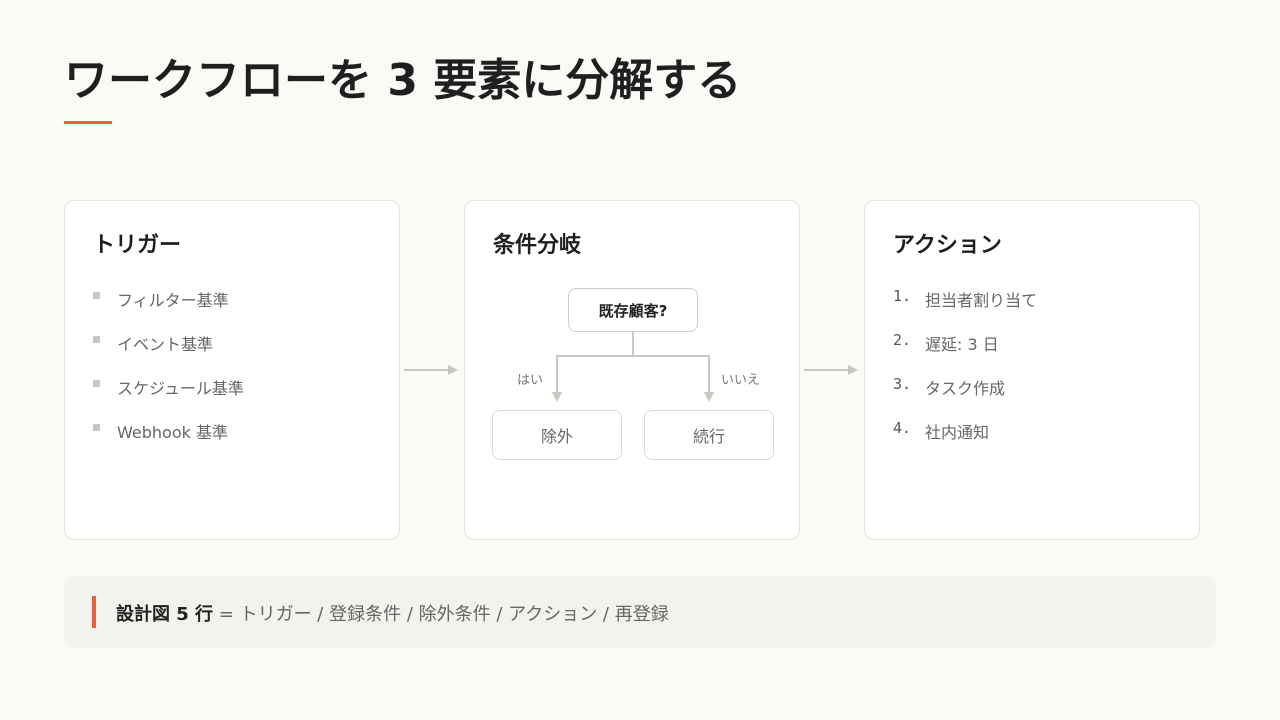 Image resolution: width=1280 pixels, height=720 pixels. Describe the element at coordinates (168, 309) in the screenshot. I see `list-item: フィルター基準` at that location.